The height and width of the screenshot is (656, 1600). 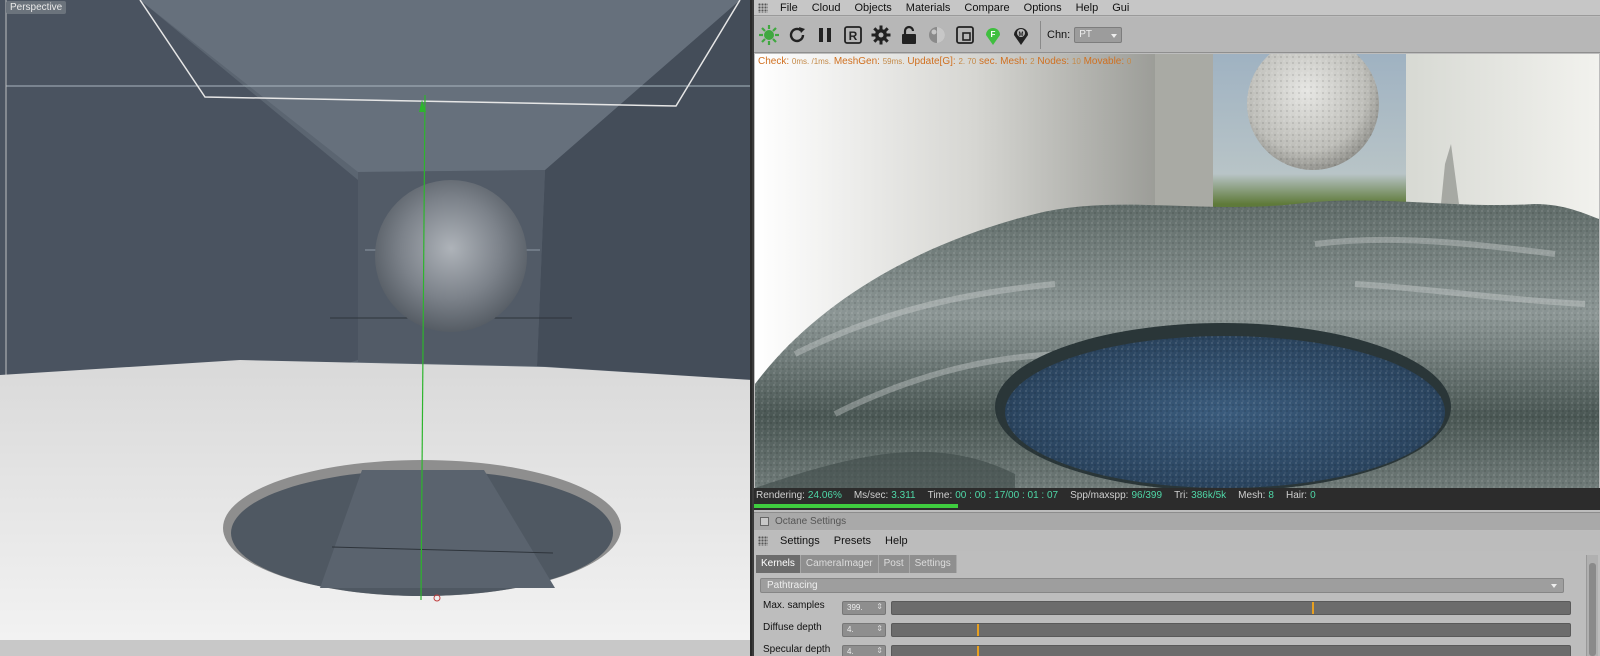 I want to click on sphere-object, so click(x=451, y=256).